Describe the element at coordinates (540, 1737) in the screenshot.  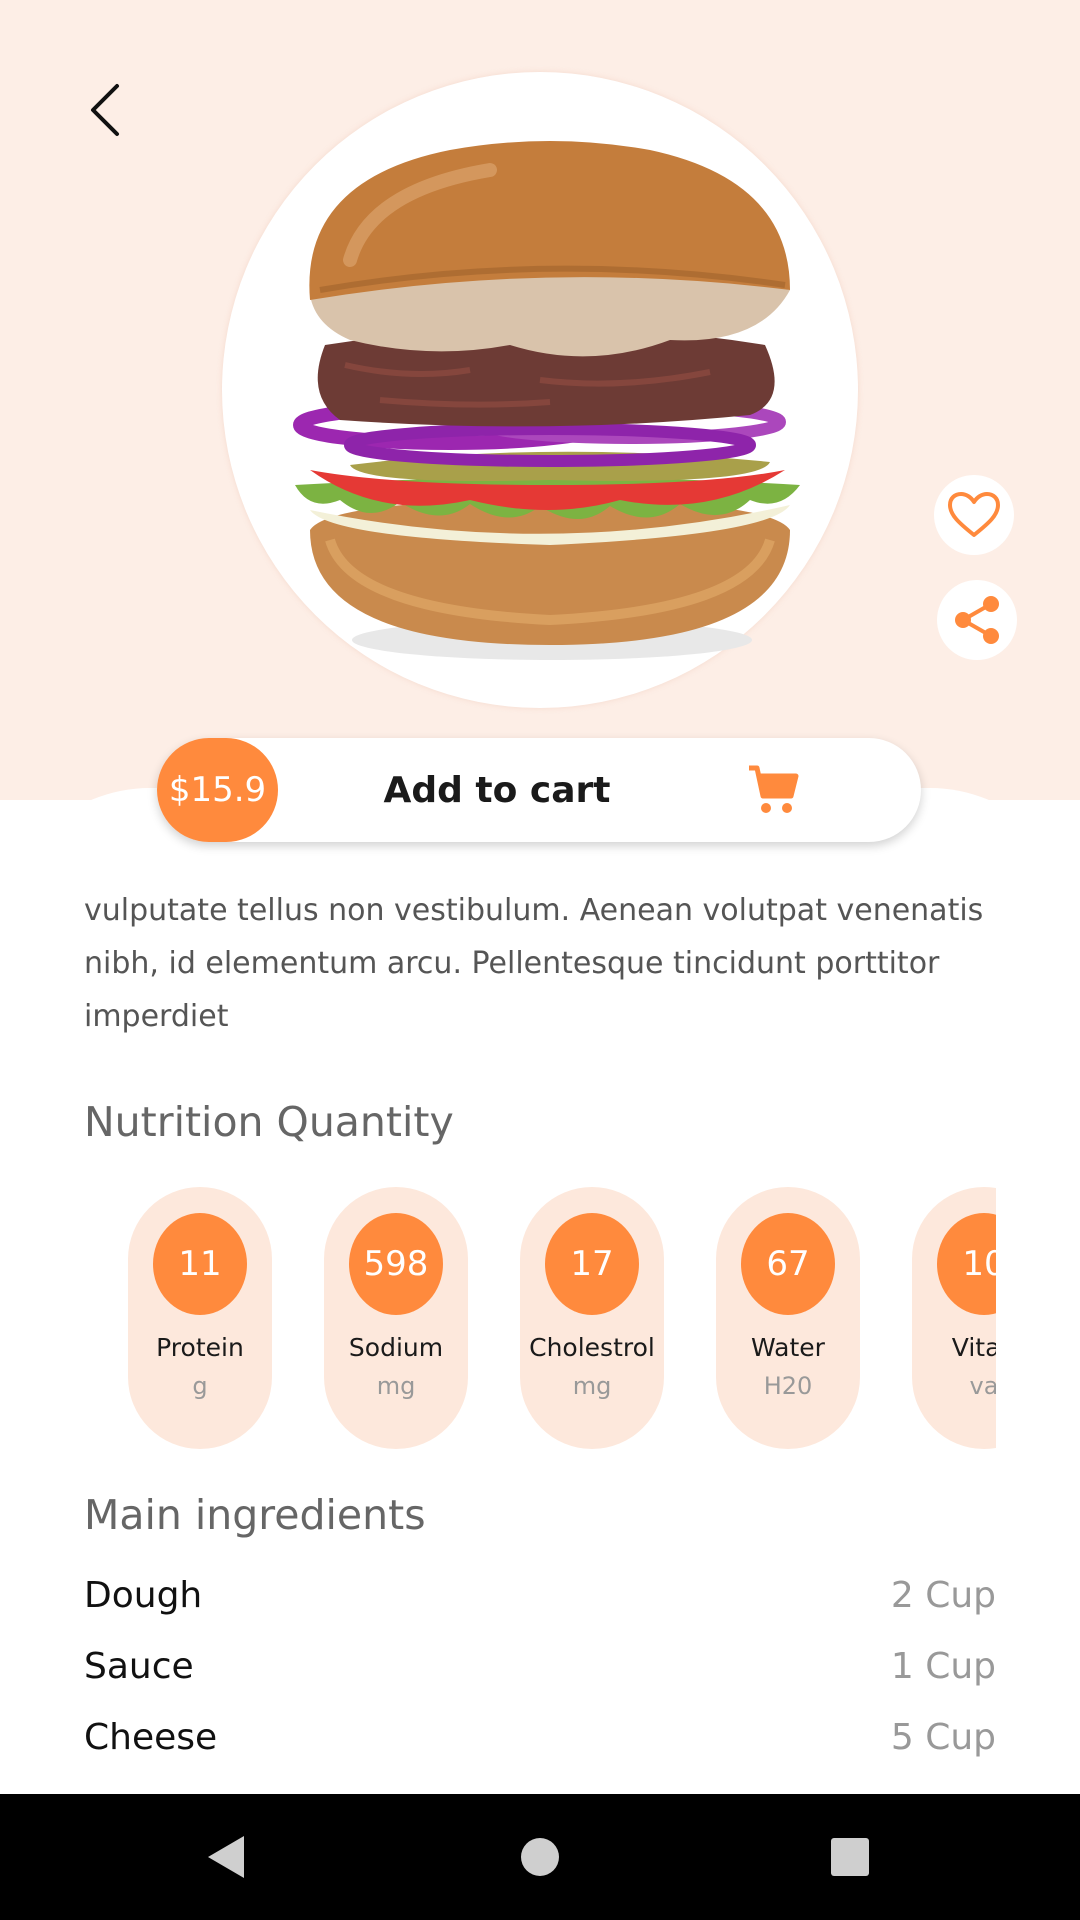
I see `ingredient-row: Cheese 5 Cup` at that location.